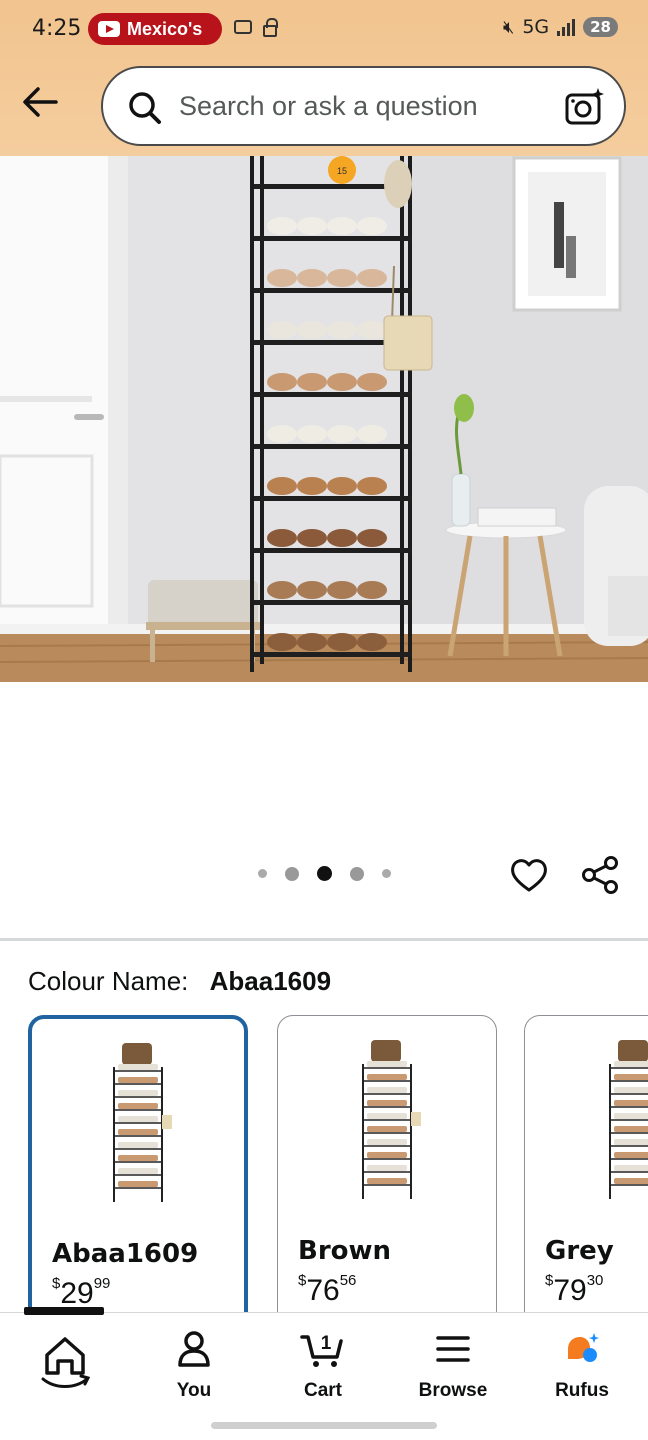 This screenshot has height=1440, width=648. I want to click on ball-number: 15, so click(342, 171).